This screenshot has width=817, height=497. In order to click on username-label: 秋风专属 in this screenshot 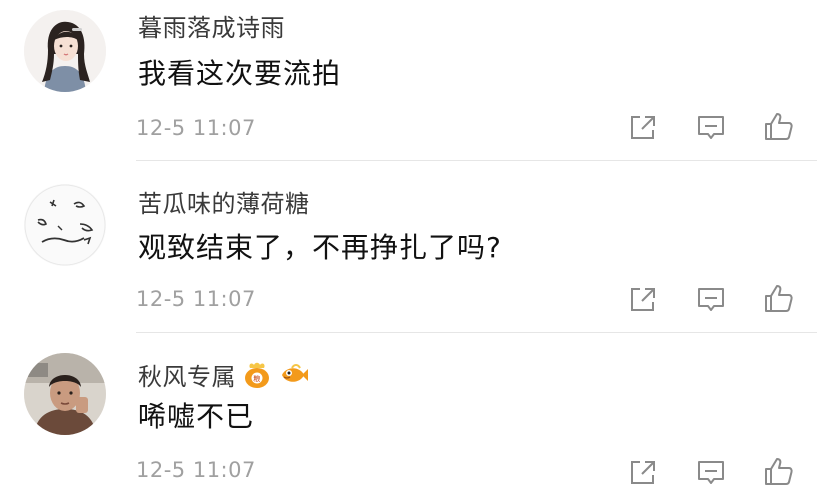, I will do `click(187, 374)`.